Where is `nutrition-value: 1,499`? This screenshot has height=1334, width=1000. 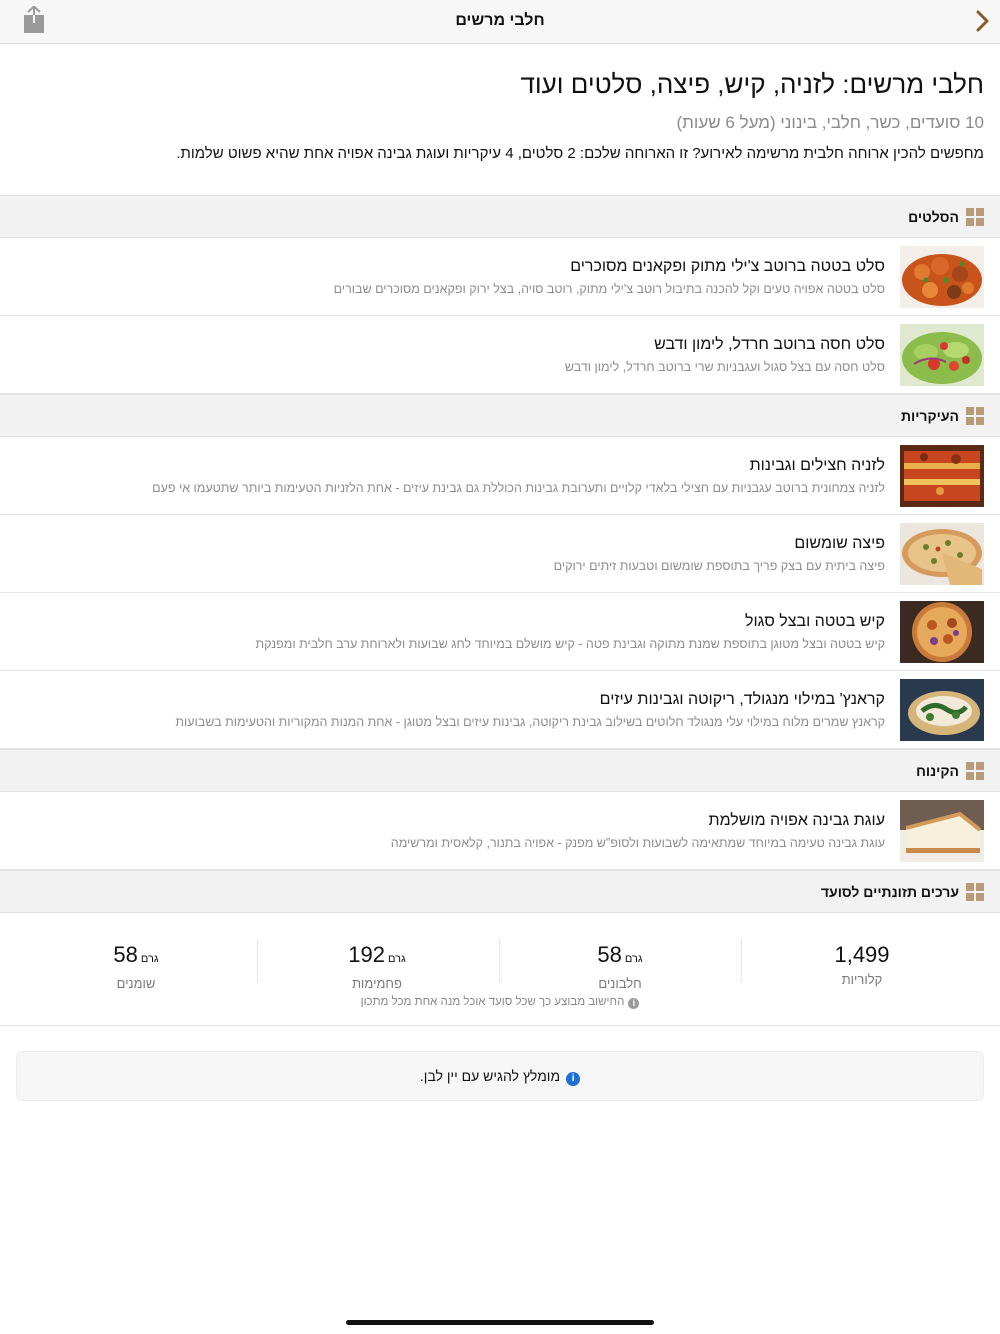
nutrition-value: 1,499 is located at coordinates (862, 954).